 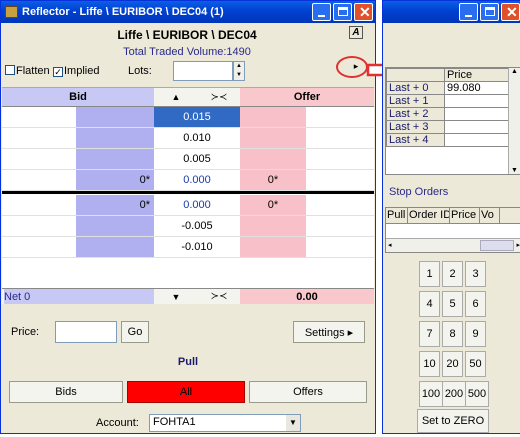 I want to click on keypad-button: 500, so click(x=477, y=394).